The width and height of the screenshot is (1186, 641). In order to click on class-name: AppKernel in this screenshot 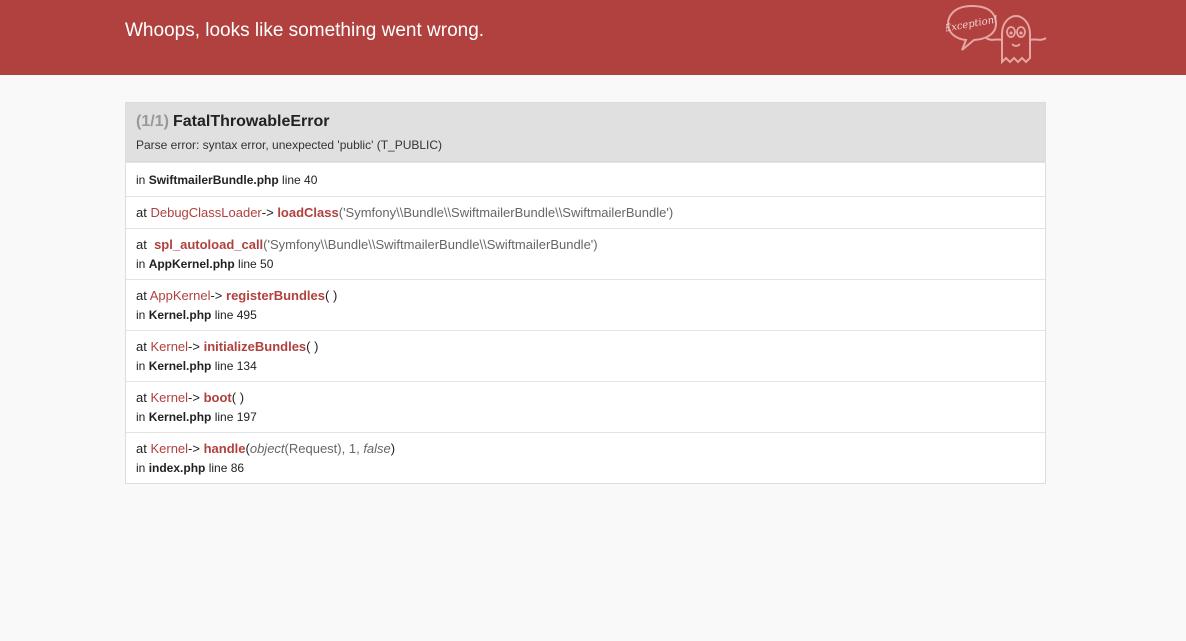, I will do `click(180, 295)`.